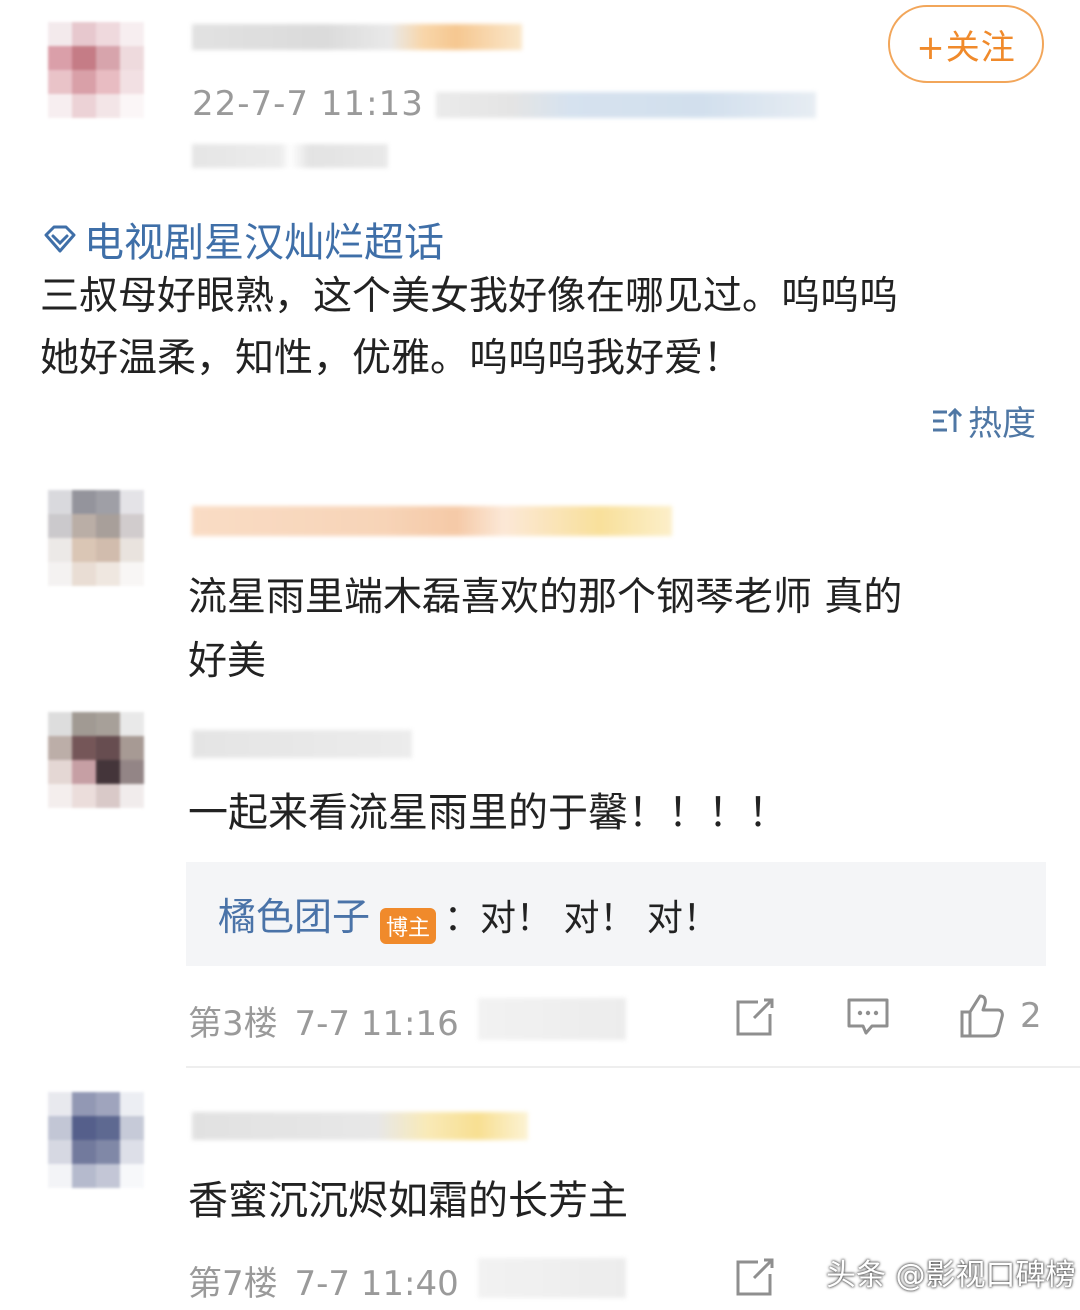 This screenshot has width=1080, height=1310. What do you see at coordinates (294, 917) in the screenshot?
I see `reply-author-link: 橘色团子` at bounding box center [294, 917].